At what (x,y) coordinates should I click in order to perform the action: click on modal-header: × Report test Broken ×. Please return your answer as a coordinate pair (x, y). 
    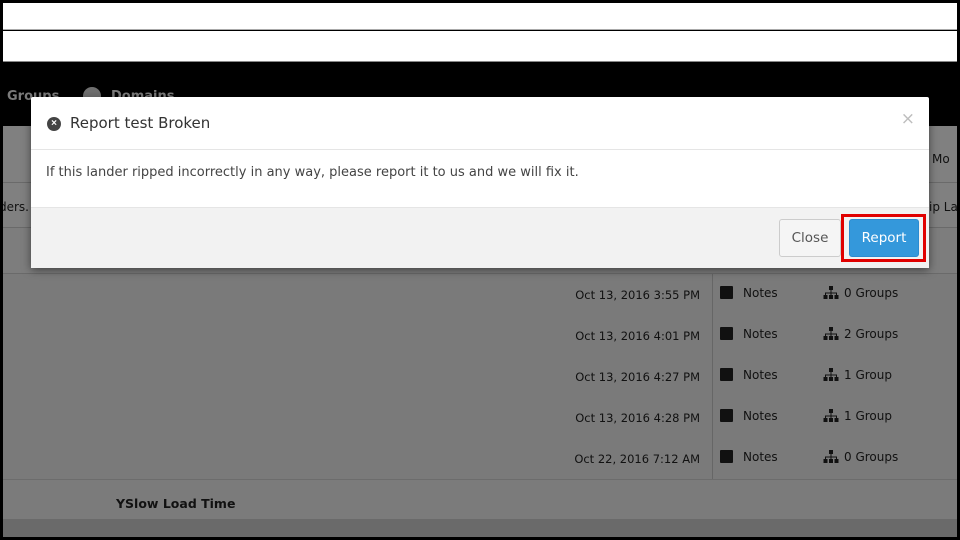
    Looking at the image, I should click on (480, 123).